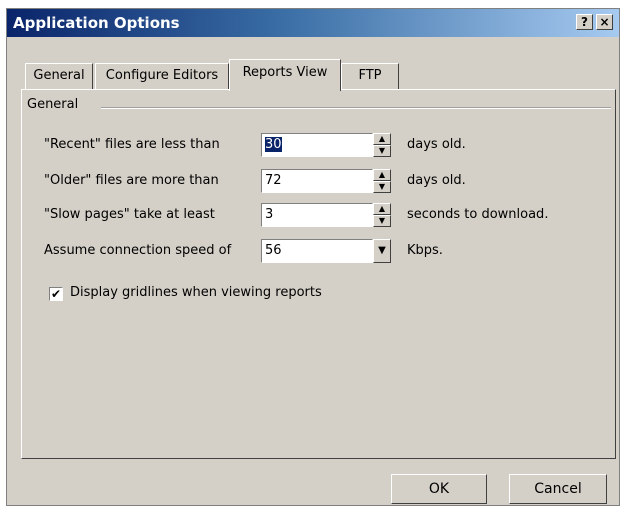  What do you see at coordinates (273, 144) in the screenshot?
I see `recent-days-value: 30` at bounding box center [273, 144].